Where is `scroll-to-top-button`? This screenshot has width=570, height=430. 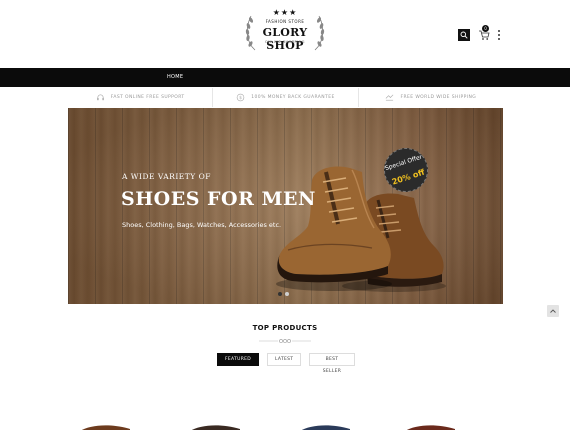
scroll-to-top-button is located at coordinates (553, 311).